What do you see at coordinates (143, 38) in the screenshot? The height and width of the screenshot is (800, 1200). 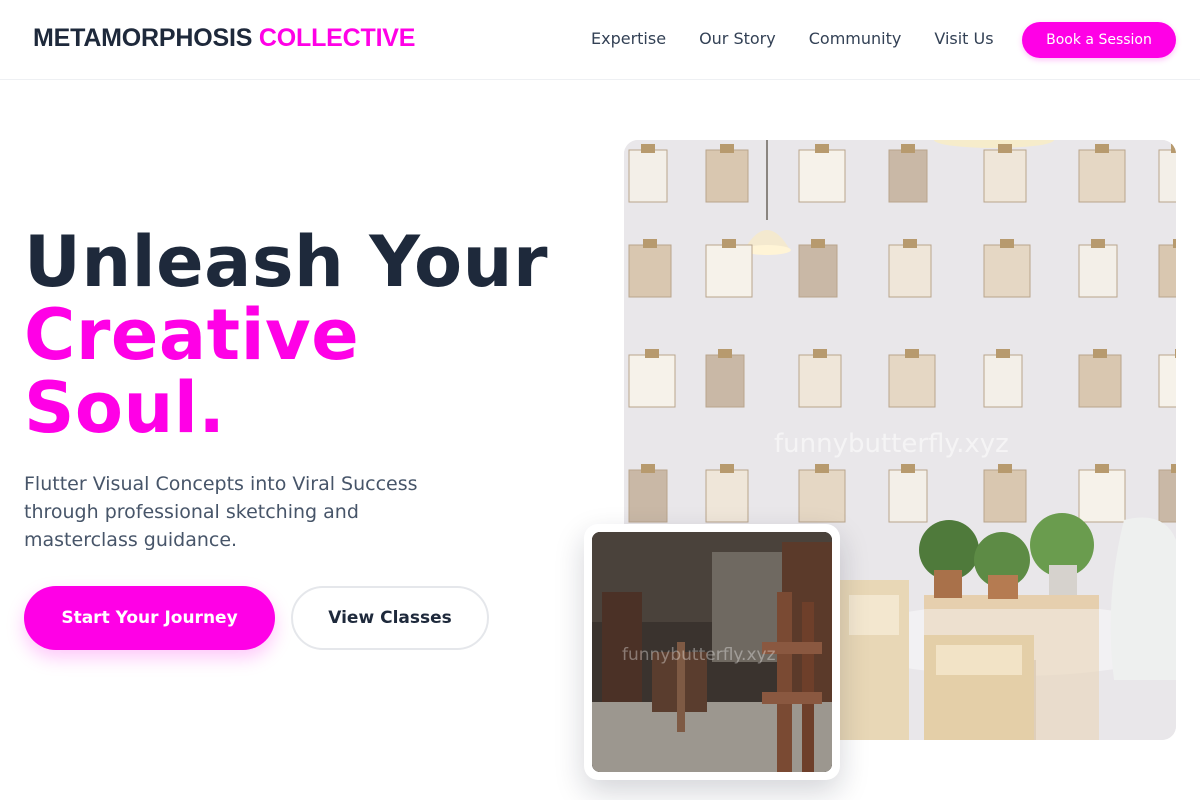 I see `brand-name-part1: METAMORPHOSIS` at bounding box center [143, 38].